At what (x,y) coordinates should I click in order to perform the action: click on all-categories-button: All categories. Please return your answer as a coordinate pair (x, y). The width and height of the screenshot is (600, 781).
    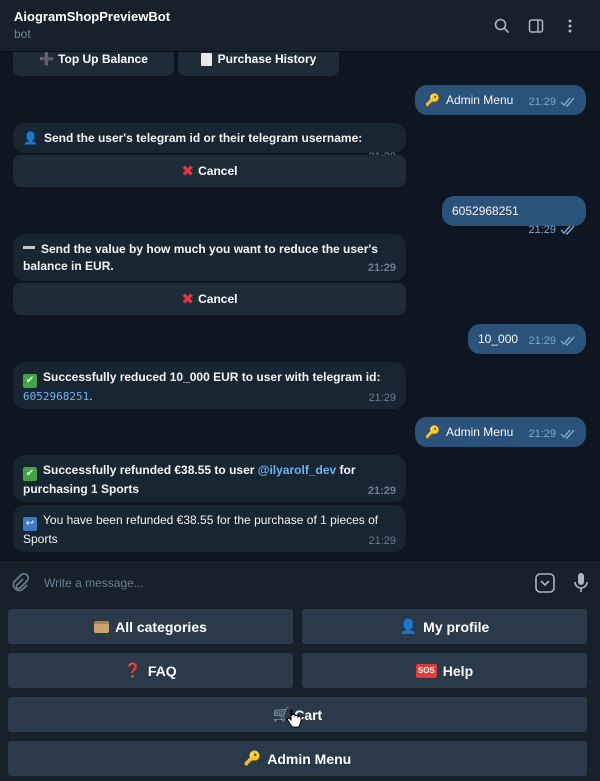
    Looking at the image, I should click on (150, 626).